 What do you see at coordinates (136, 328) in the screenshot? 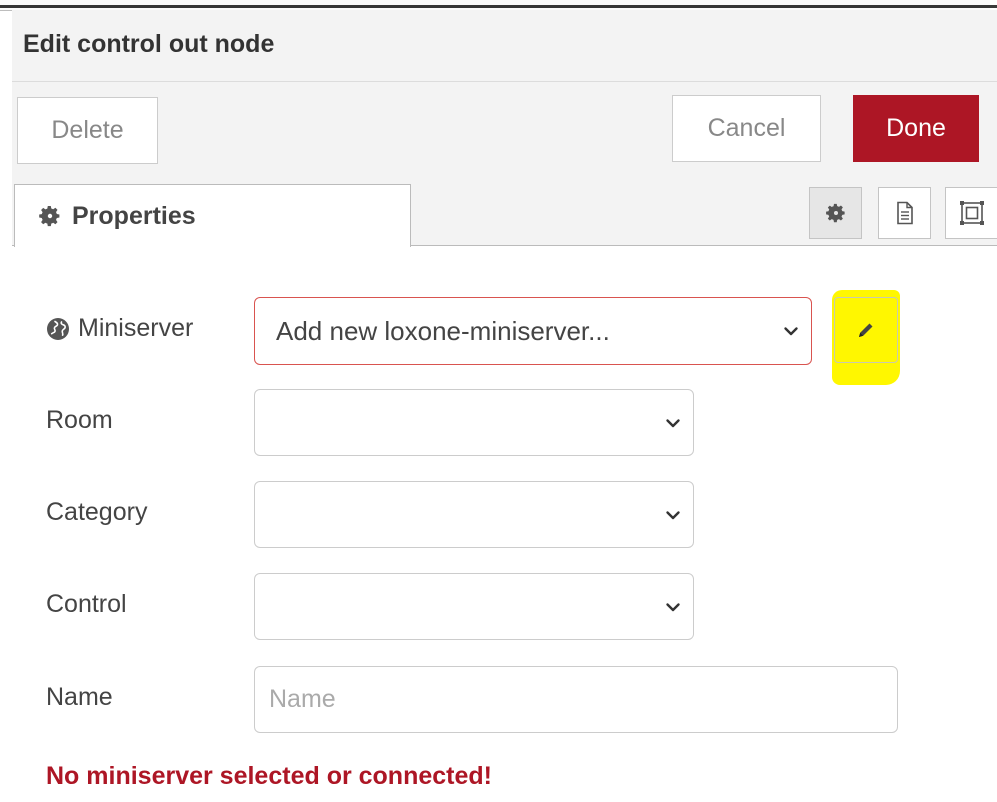
I see `miniserver-label: Miniserver` at bounding box center [136, 328].